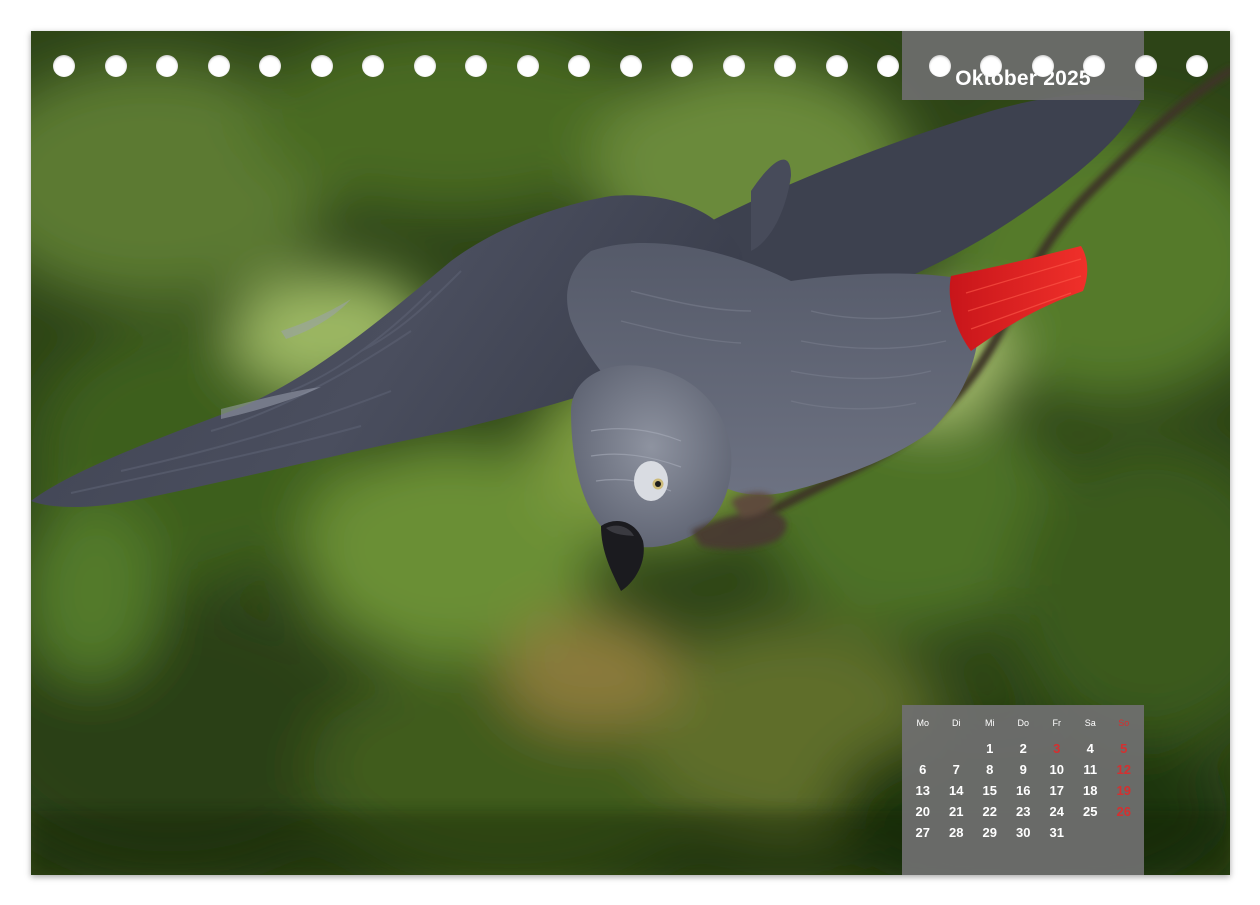  I want to click on calendar-day: 23, so click(1023, 811).